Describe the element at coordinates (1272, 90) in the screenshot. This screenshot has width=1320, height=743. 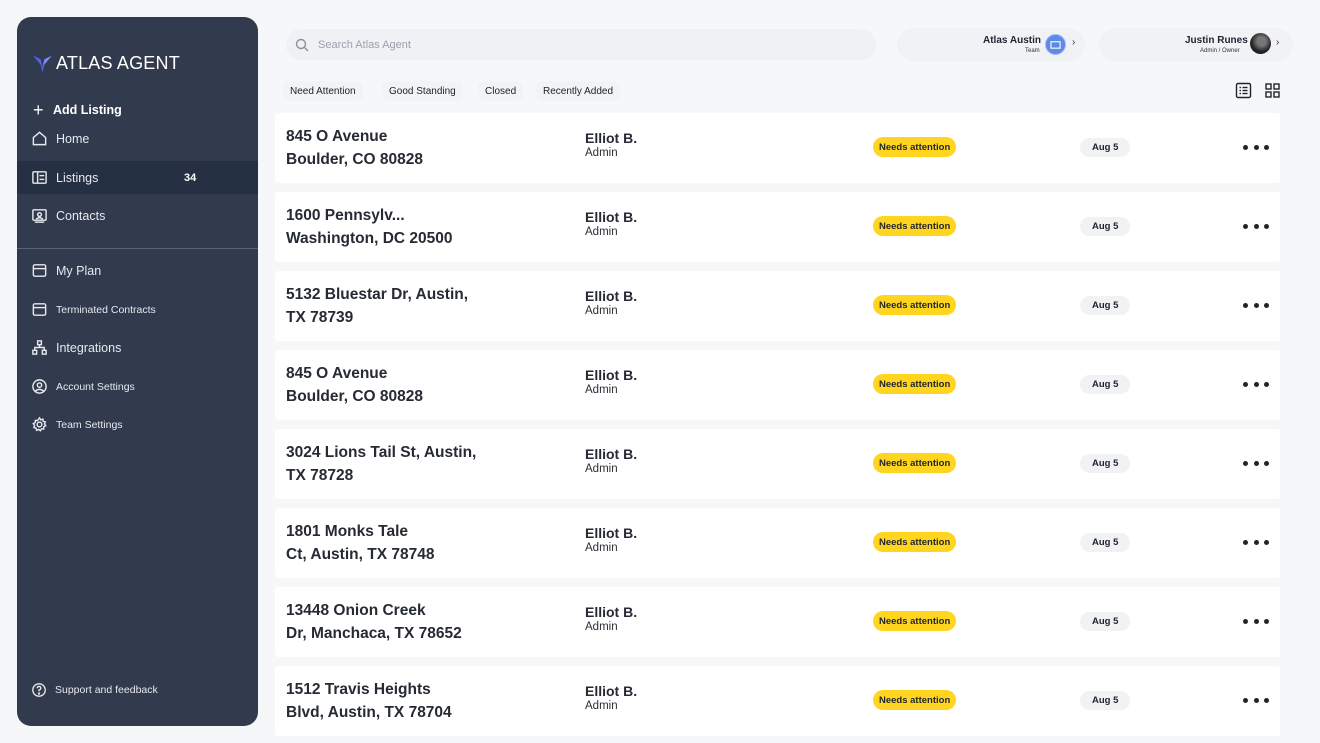
I see `grid-view-icon` at that location.